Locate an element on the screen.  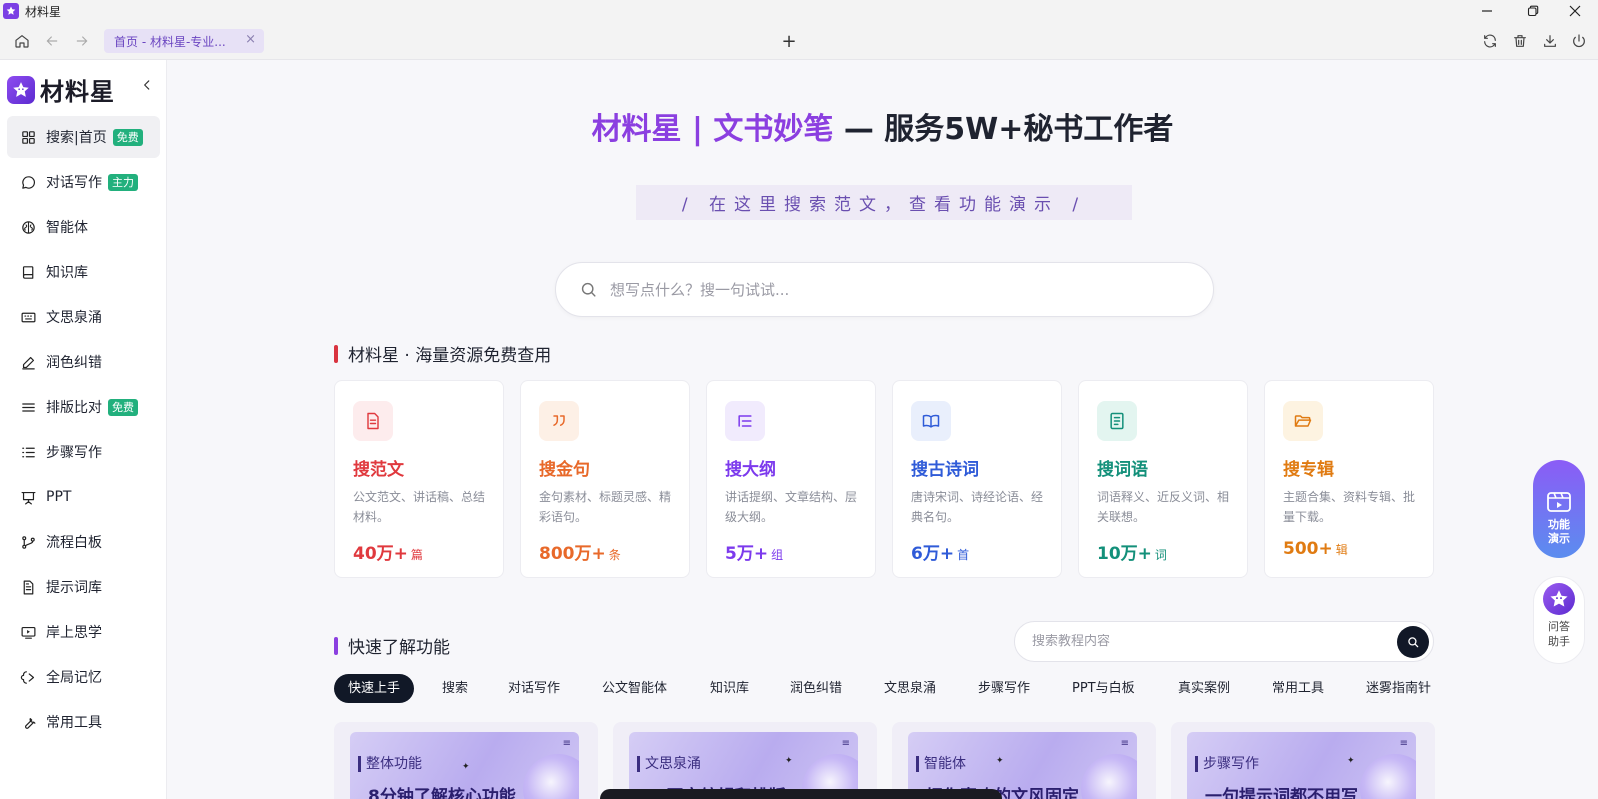
tutorial-search-button is located at coordinates (1413, 642).